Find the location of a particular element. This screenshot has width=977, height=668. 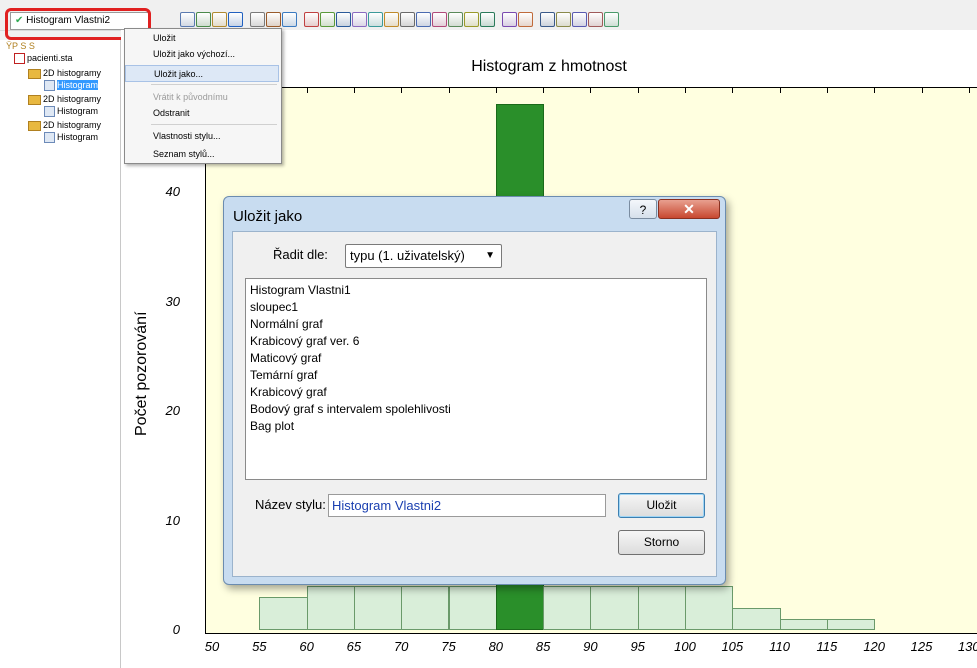

close-button: ✕ is located at coordinates (689, 209).